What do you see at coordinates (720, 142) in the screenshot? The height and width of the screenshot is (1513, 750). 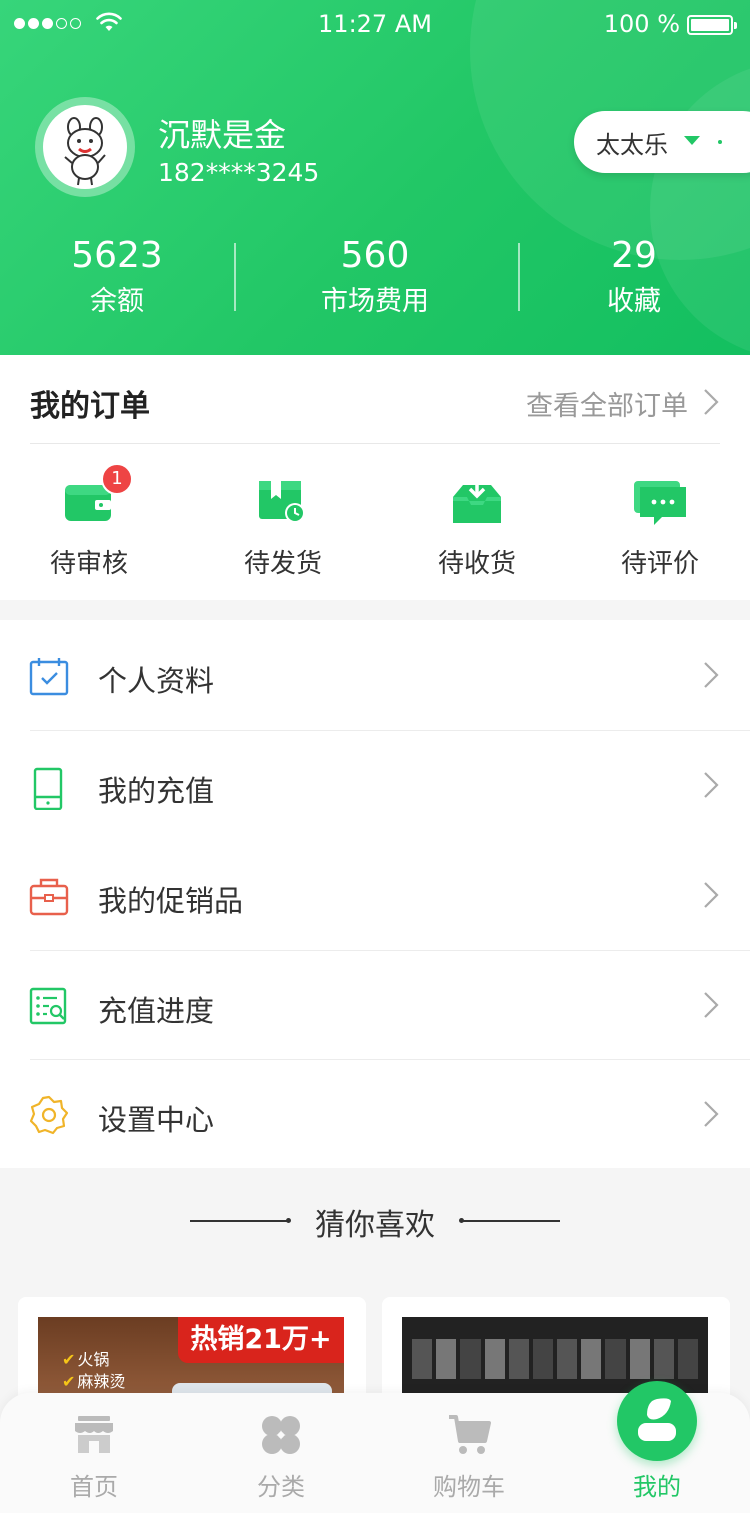 I see `dot-icon` at bounding box center [720, 142].